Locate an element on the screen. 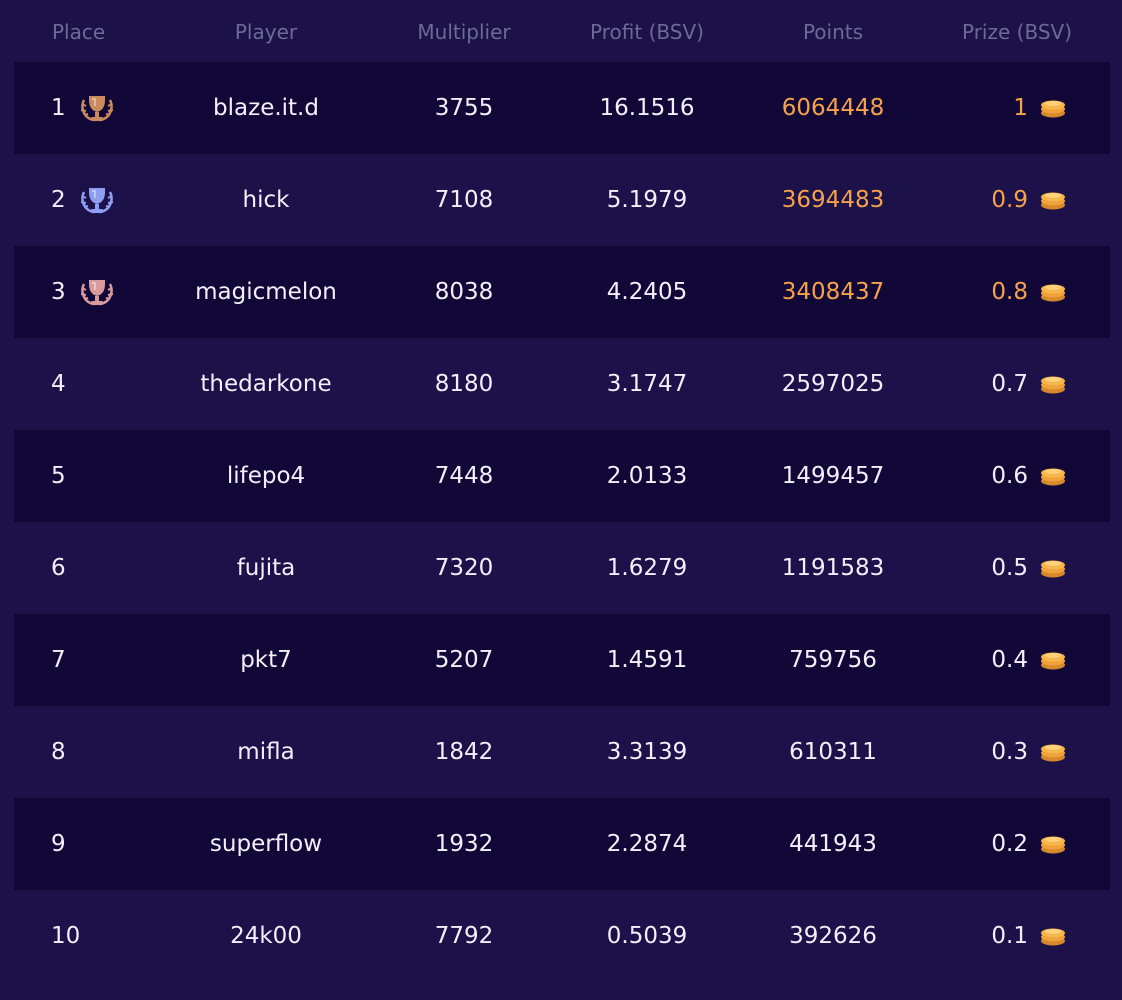 This screenshot has height=1000, width=1122. table-row: 8 mifla 1842 3.3139 610311 0.3 is located at coordinates (562, 752).